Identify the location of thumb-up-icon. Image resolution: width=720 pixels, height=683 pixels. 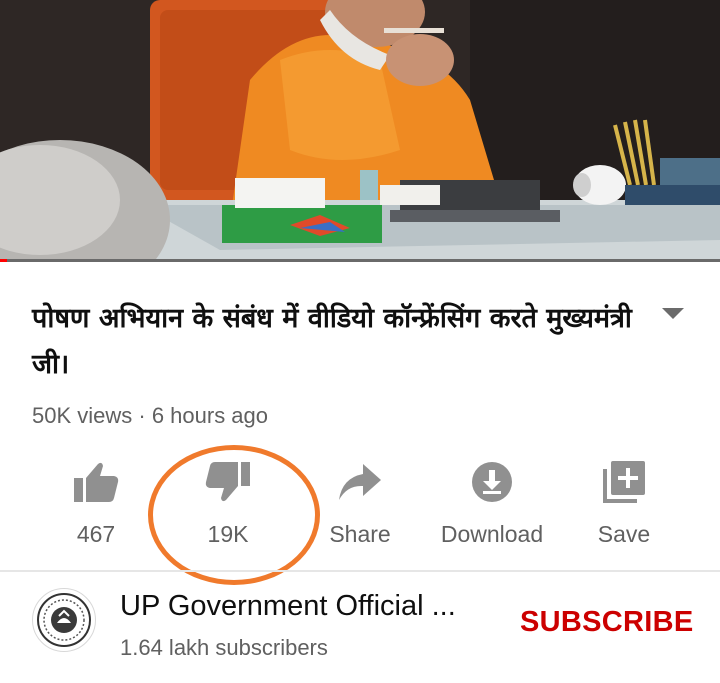
(96, 482).